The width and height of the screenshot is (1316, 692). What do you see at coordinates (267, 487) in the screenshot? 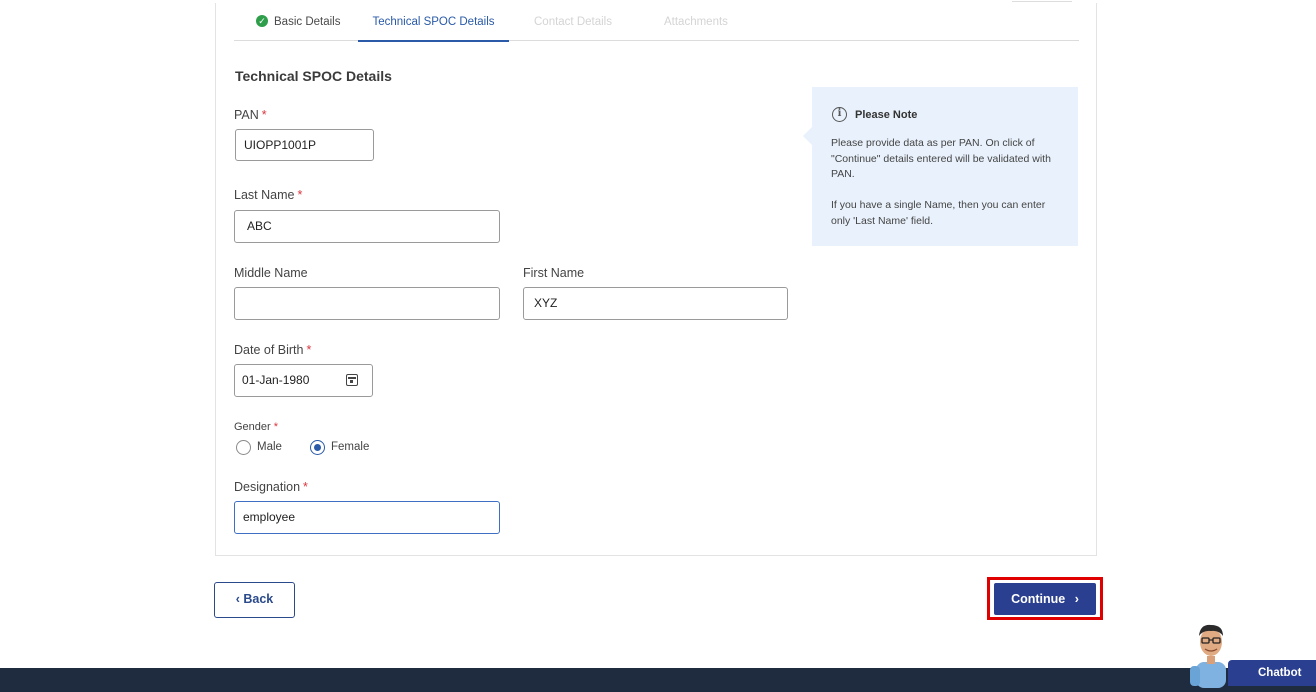
I see `designation-label-text: Designation` at bounding box center [267, 487].